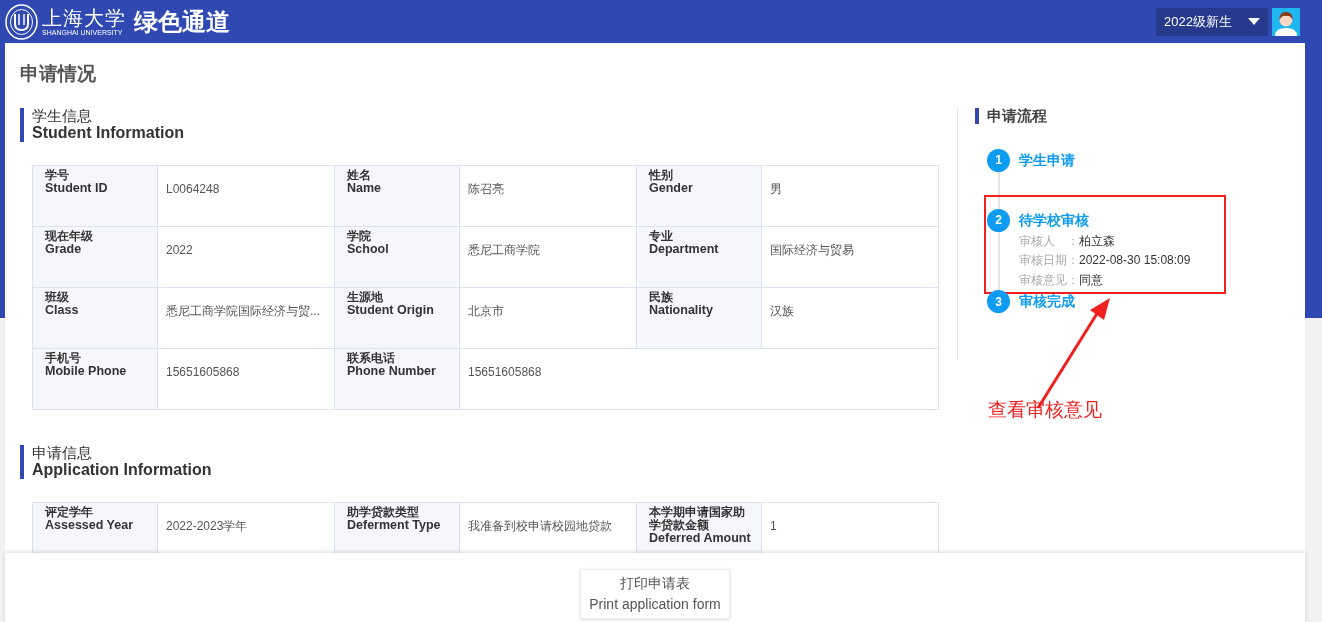  Describe the element at coordinates (681, 310) in the screenshot. I see `label-text: Nationality` at that location.